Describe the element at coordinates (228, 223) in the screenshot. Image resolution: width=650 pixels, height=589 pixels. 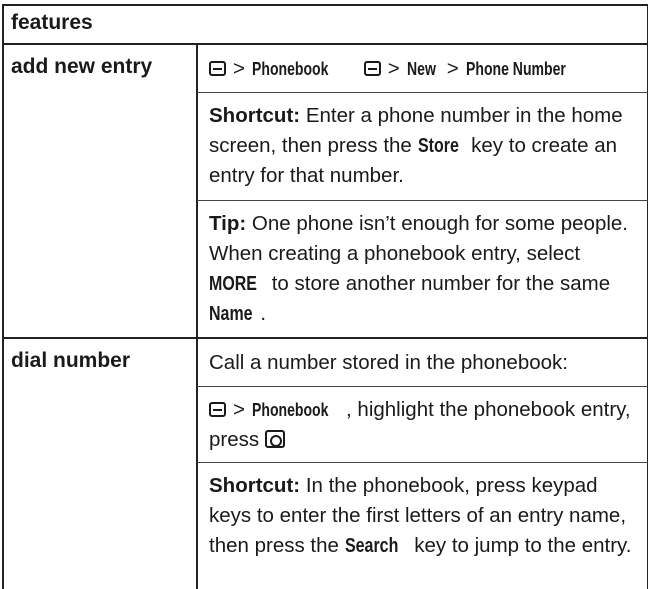
I see `tip-label: Tip:` at that location.